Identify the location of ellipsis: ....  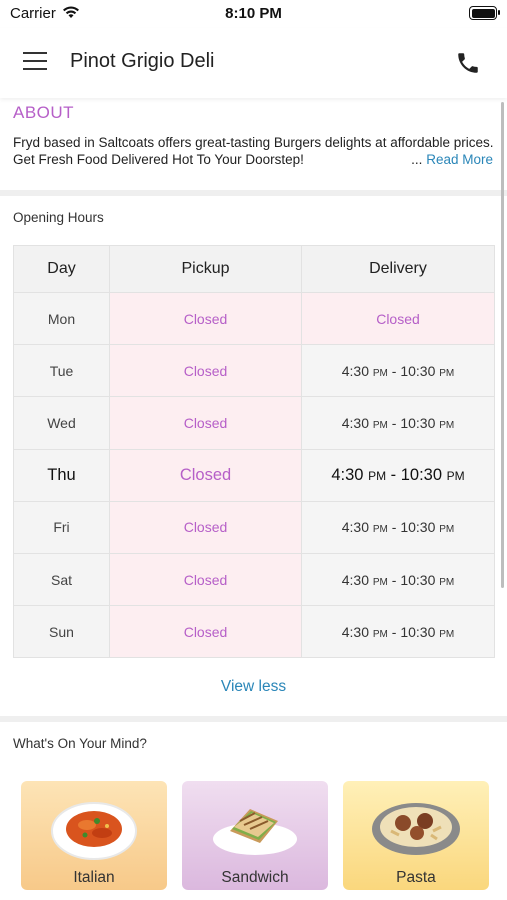
(417, 159).